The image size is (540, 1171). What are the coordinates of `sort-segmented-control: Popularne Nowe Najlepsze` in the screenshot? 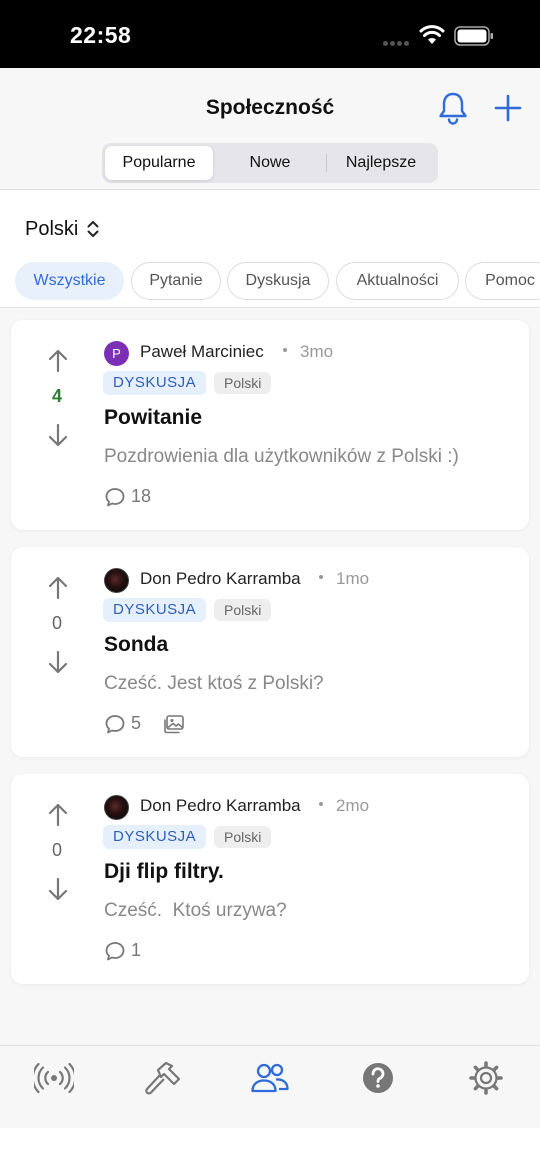 It's located at (270, 163).